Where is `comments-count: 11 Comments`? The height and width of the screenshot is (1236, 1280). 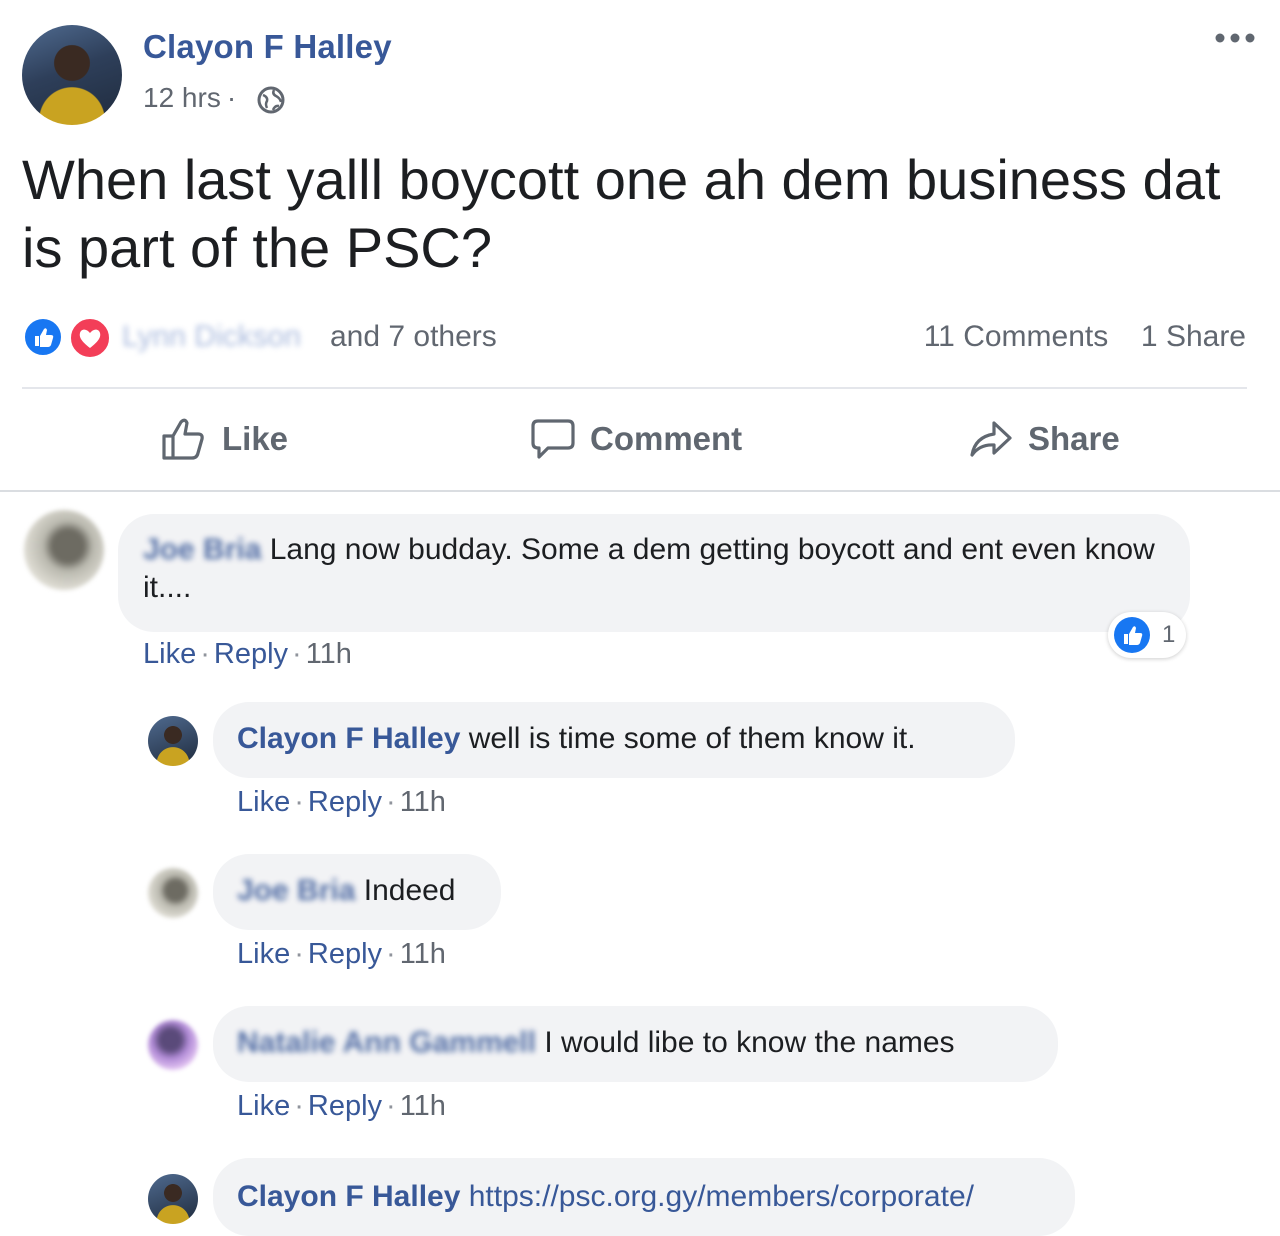
comments-count: 11 Comments is located at coordinates (1016, 336).